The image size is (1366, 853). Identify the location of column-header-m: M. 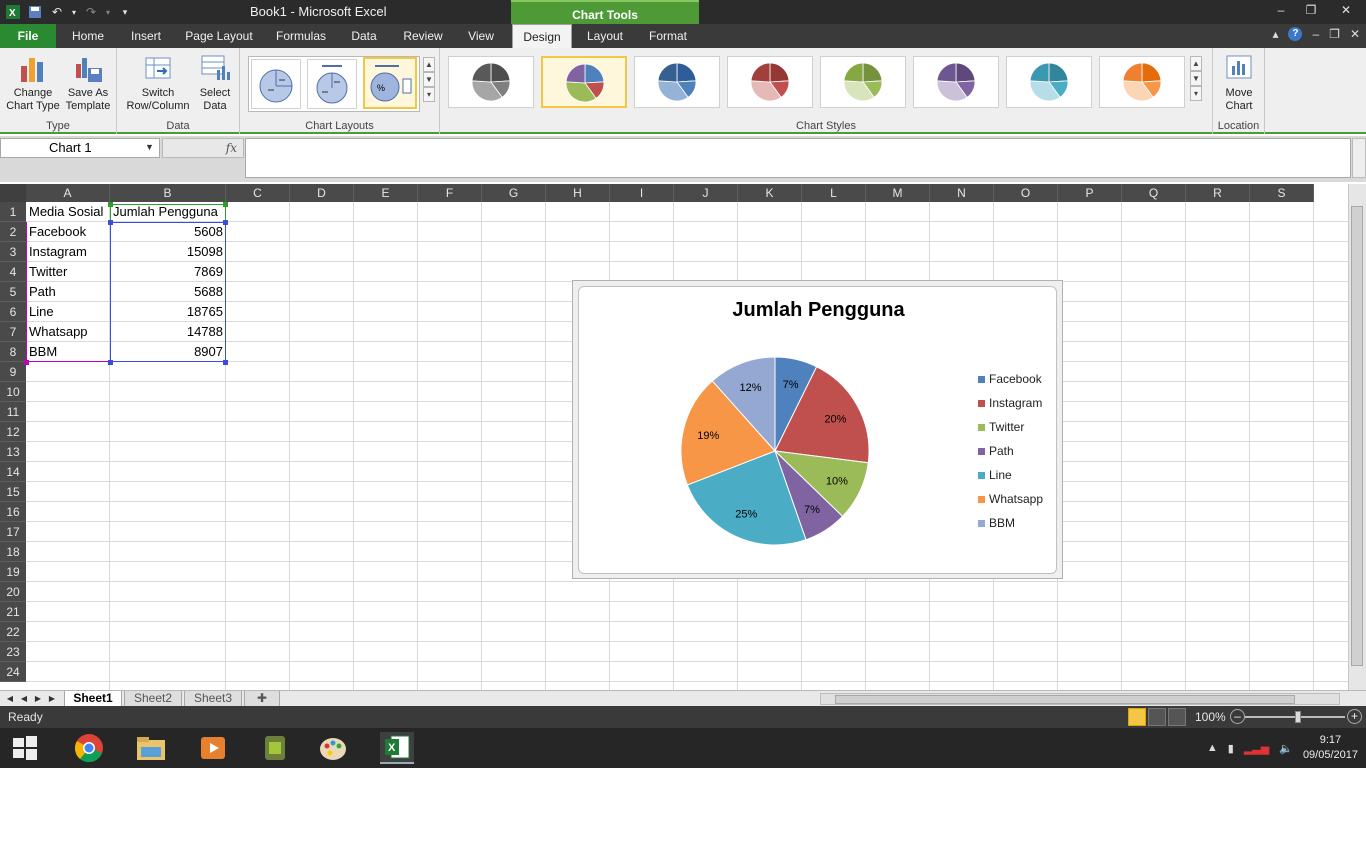
(898, 193).